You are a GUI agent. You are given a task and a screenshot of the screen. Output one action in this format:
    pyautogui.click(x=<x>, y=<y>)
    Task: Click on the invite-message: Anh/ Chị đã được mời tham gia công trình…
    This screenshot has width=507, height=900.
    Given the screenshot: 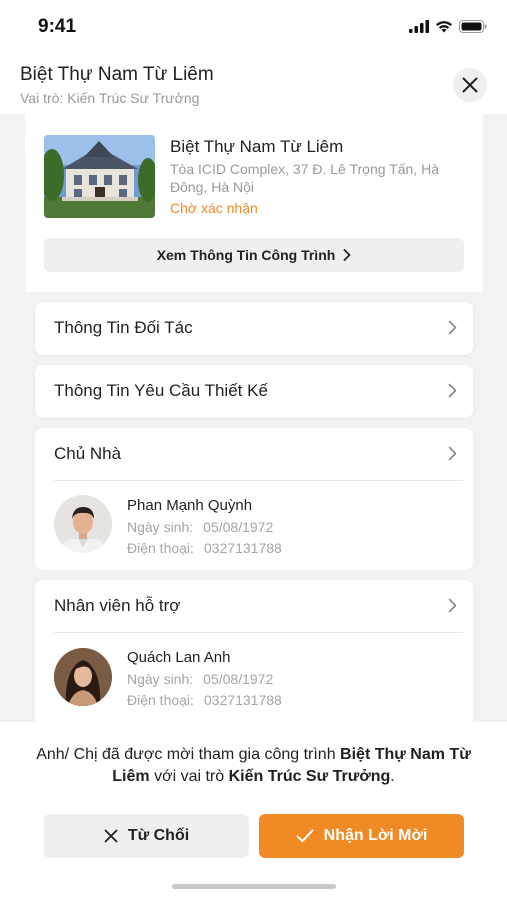 What is the action you would take?
    pyautogui.click(x=253, y=766)
    